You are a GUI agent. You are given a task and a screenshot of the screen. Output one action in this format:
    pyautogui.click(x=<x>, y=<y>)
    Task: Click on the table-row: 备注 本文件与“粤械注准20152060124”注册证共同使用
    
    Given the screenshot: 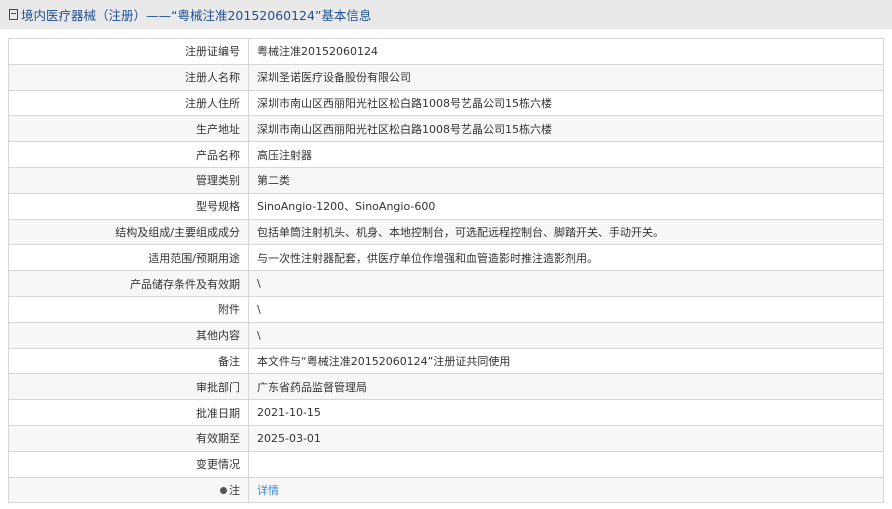 What is the action you would take?
    pyautogui.click(x=446, y=361)
    